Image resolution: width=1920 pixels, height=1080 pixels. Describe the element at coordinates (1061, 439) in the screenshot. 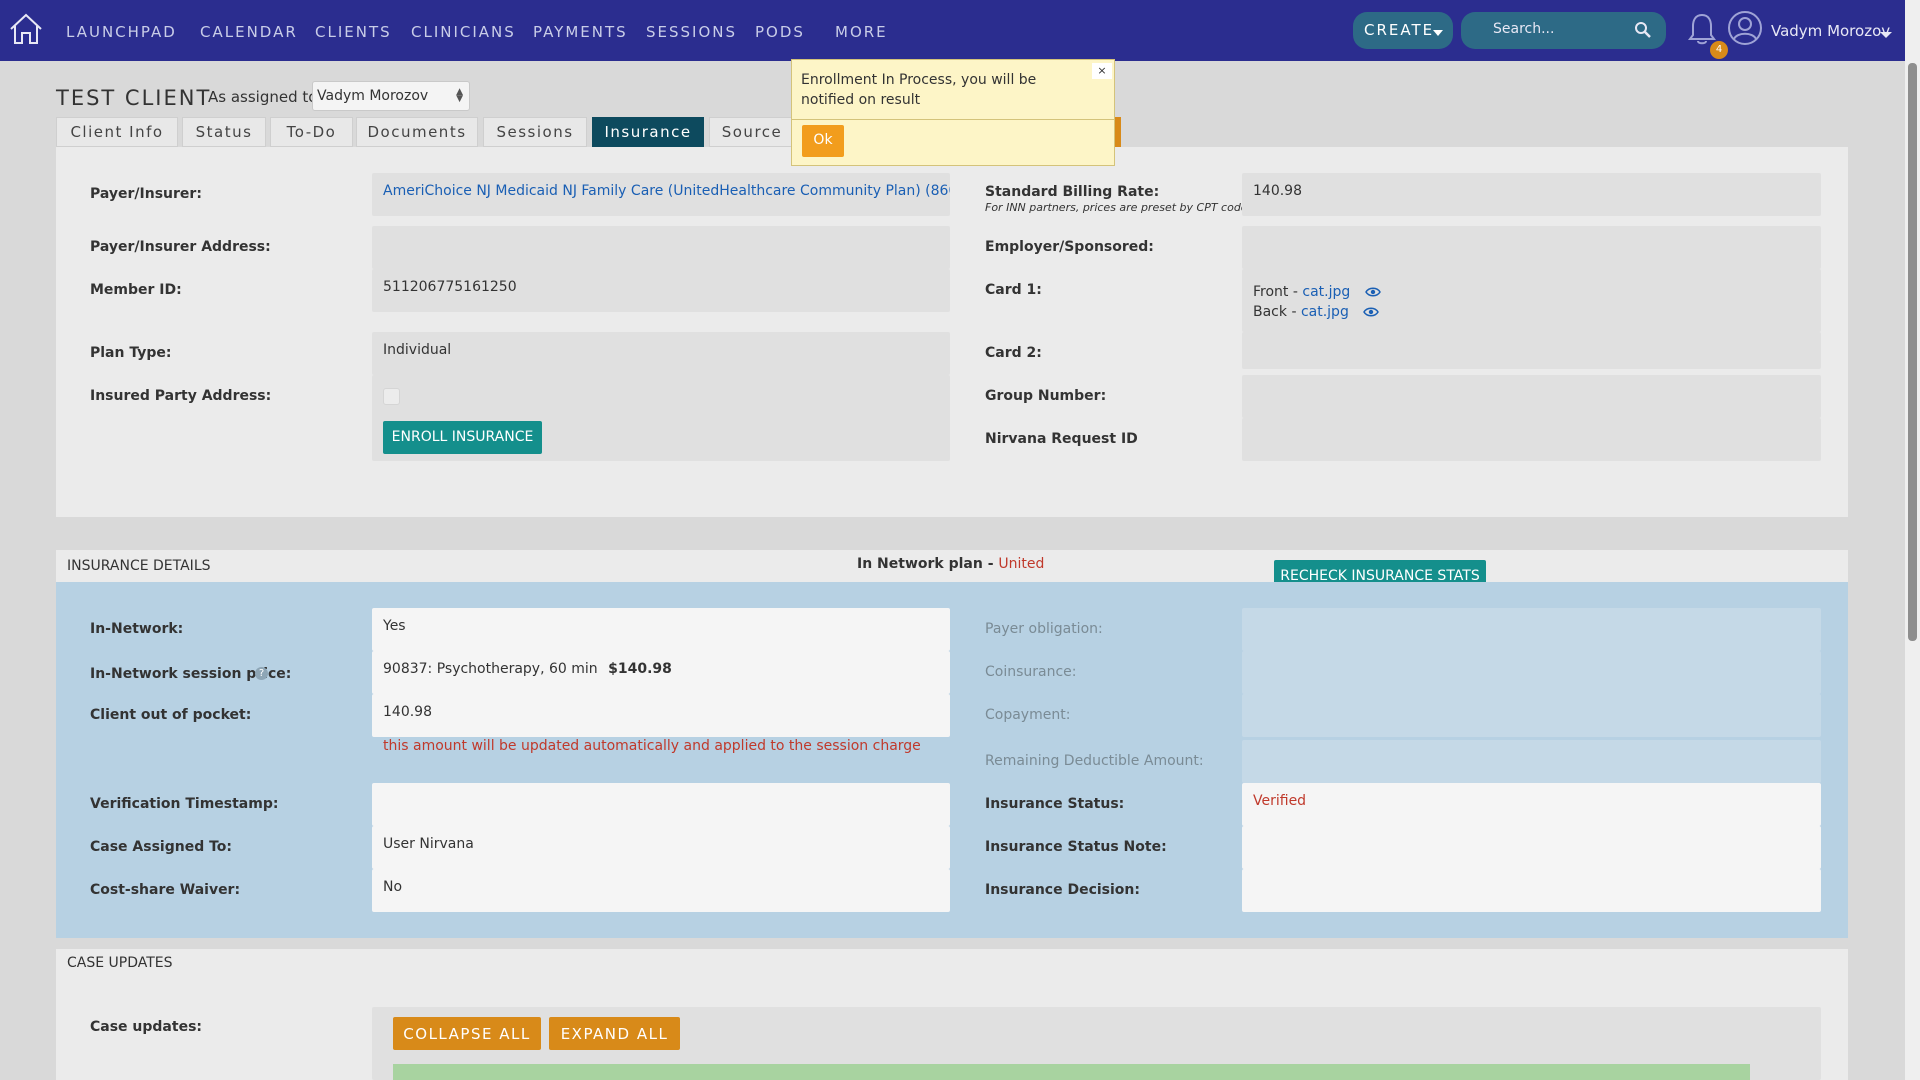

I see `nirvana-label: Nirvana Request ID` at that location.